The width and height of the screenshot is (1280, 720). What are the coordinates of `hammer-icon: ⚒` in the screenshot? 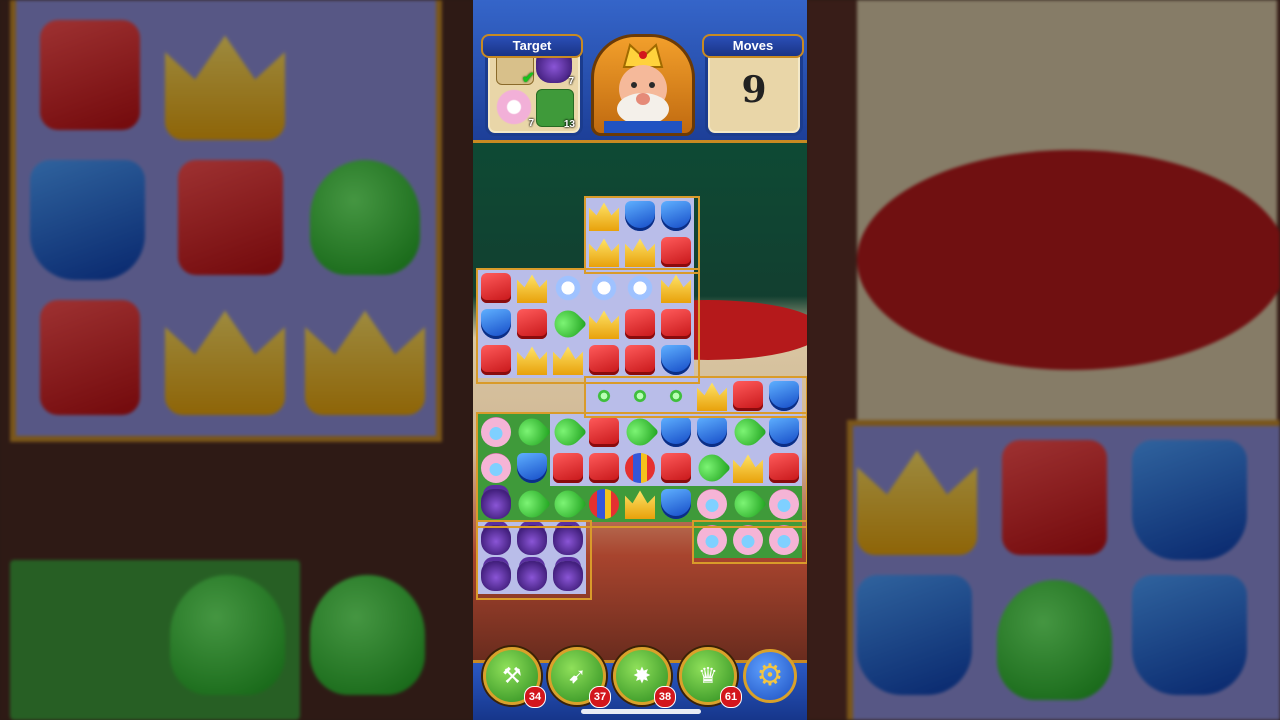 It's located at (512, 675).